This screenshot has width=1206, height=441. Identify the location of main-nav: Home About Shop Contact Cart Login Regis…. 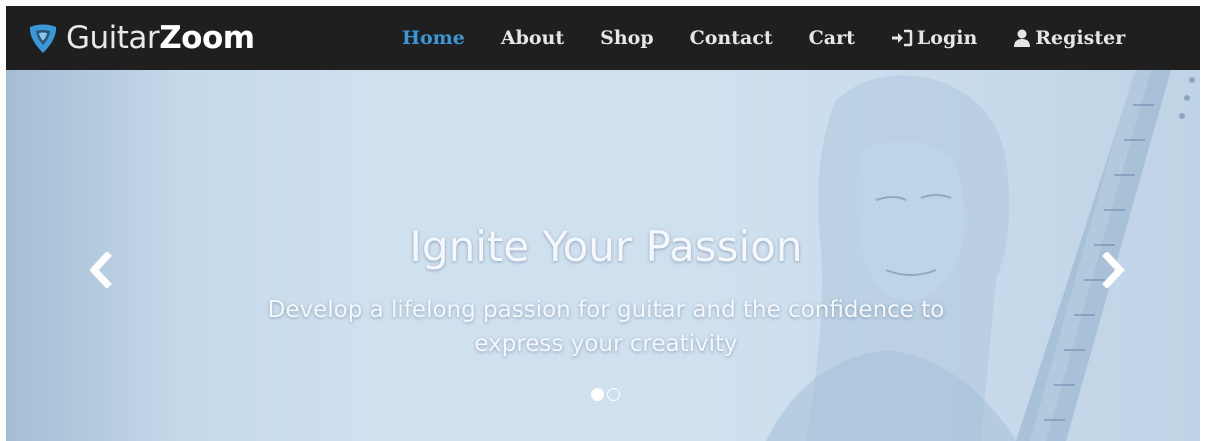
(763, 38).